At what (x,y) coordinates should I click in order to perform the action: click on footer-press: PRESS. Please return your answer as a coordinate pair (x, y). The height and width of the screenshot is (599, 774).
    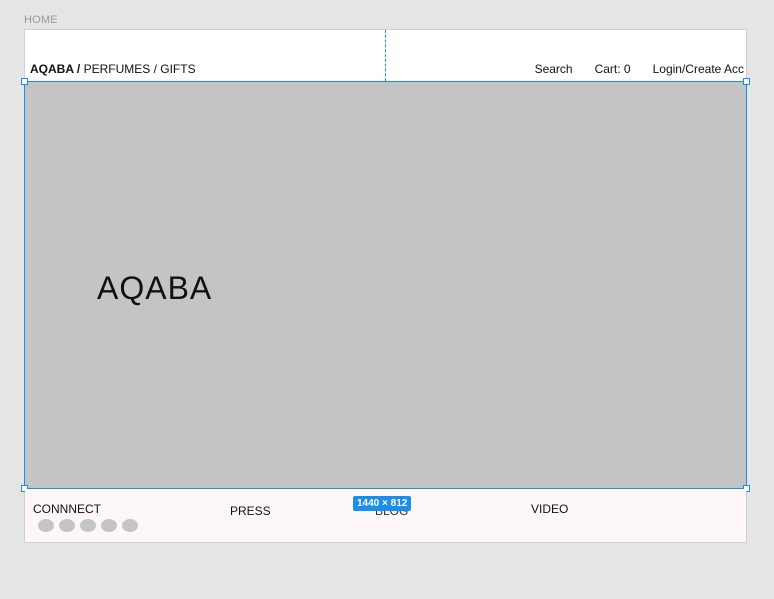
    Looking at the image, I should click on (250, 511).